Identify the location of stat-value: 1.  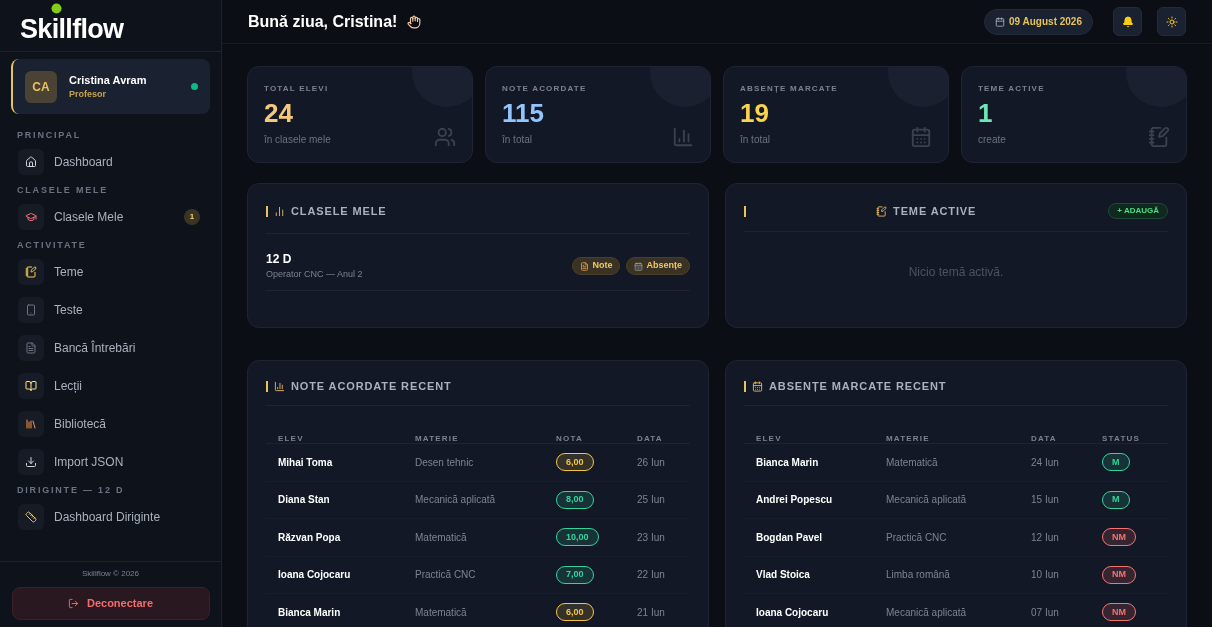
(986, 113).